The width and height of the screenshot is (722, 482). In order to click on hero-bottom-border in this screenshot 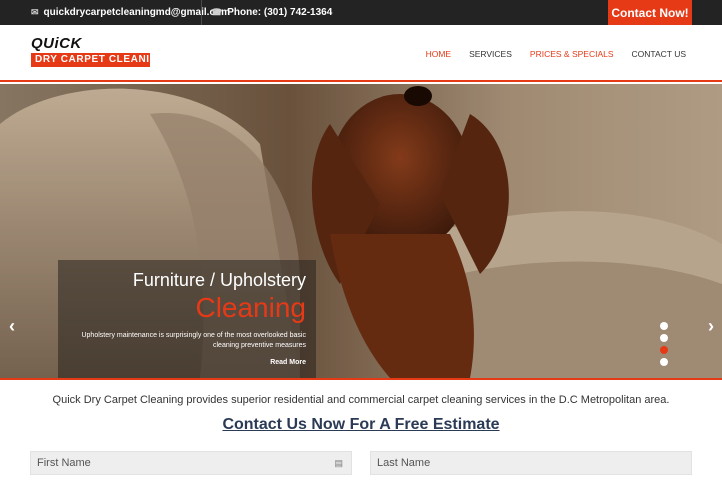, I will do `click(361, 379)`.